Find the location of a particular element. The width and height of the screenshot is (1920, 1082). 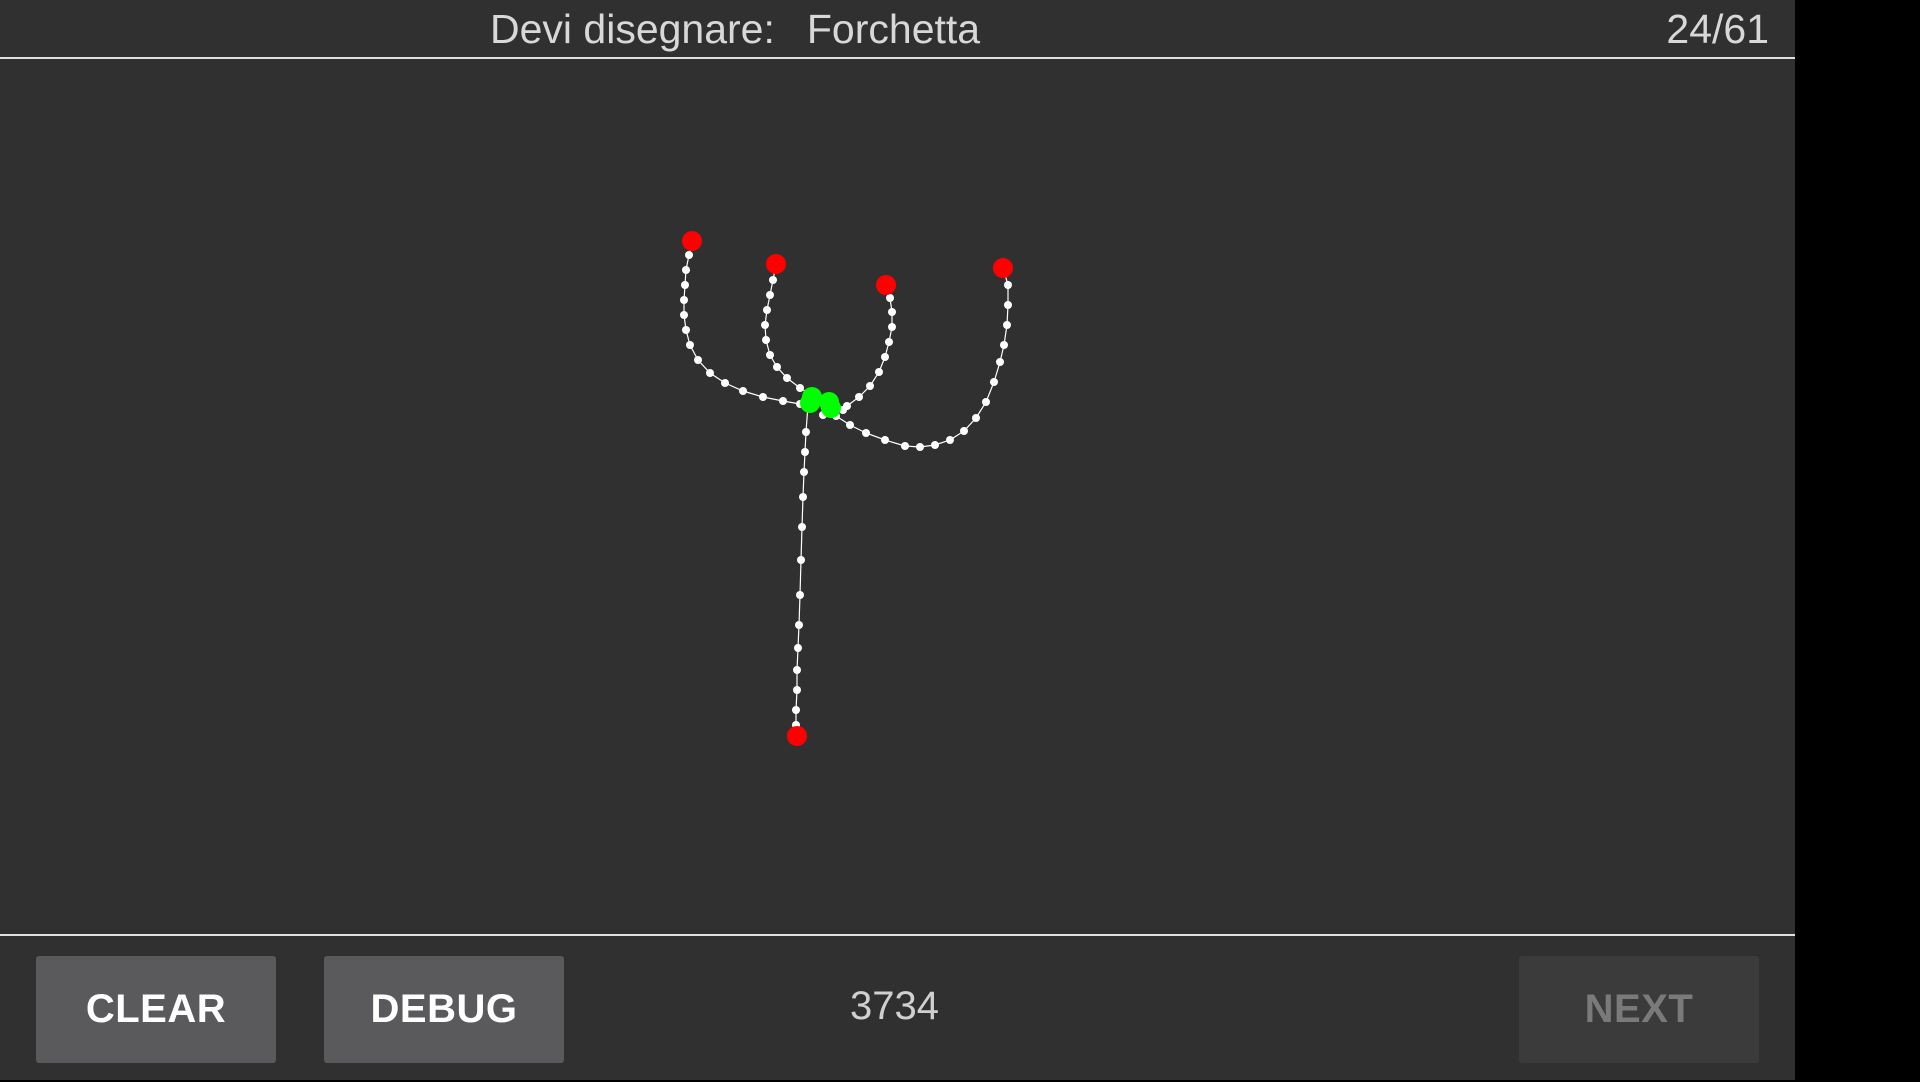

prompt-text: Devi disegnare: Forchetta is located at coordinates (735, 29).